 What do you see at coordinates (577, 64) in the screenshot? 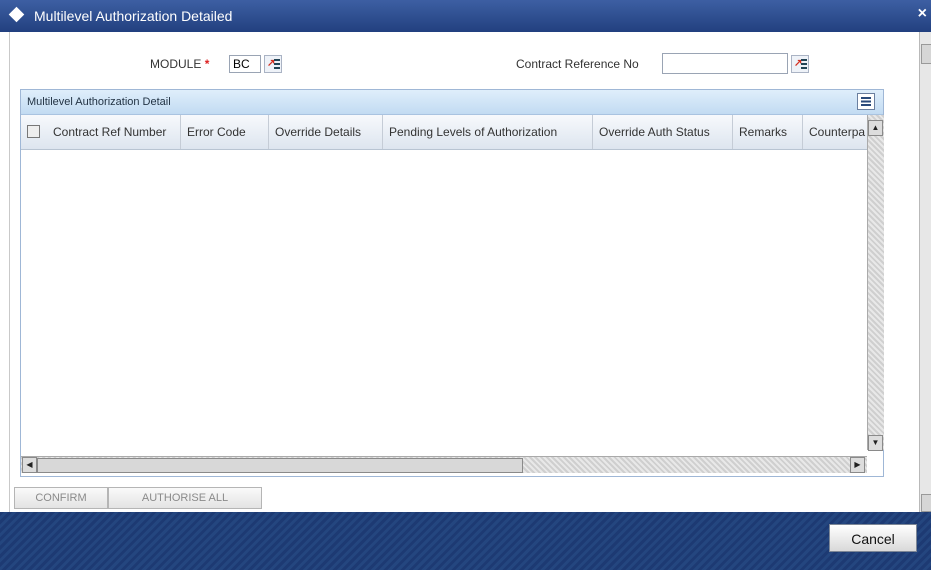
I see `contract-ref-label: Contract Reference No` at bounding box center [577, 64].